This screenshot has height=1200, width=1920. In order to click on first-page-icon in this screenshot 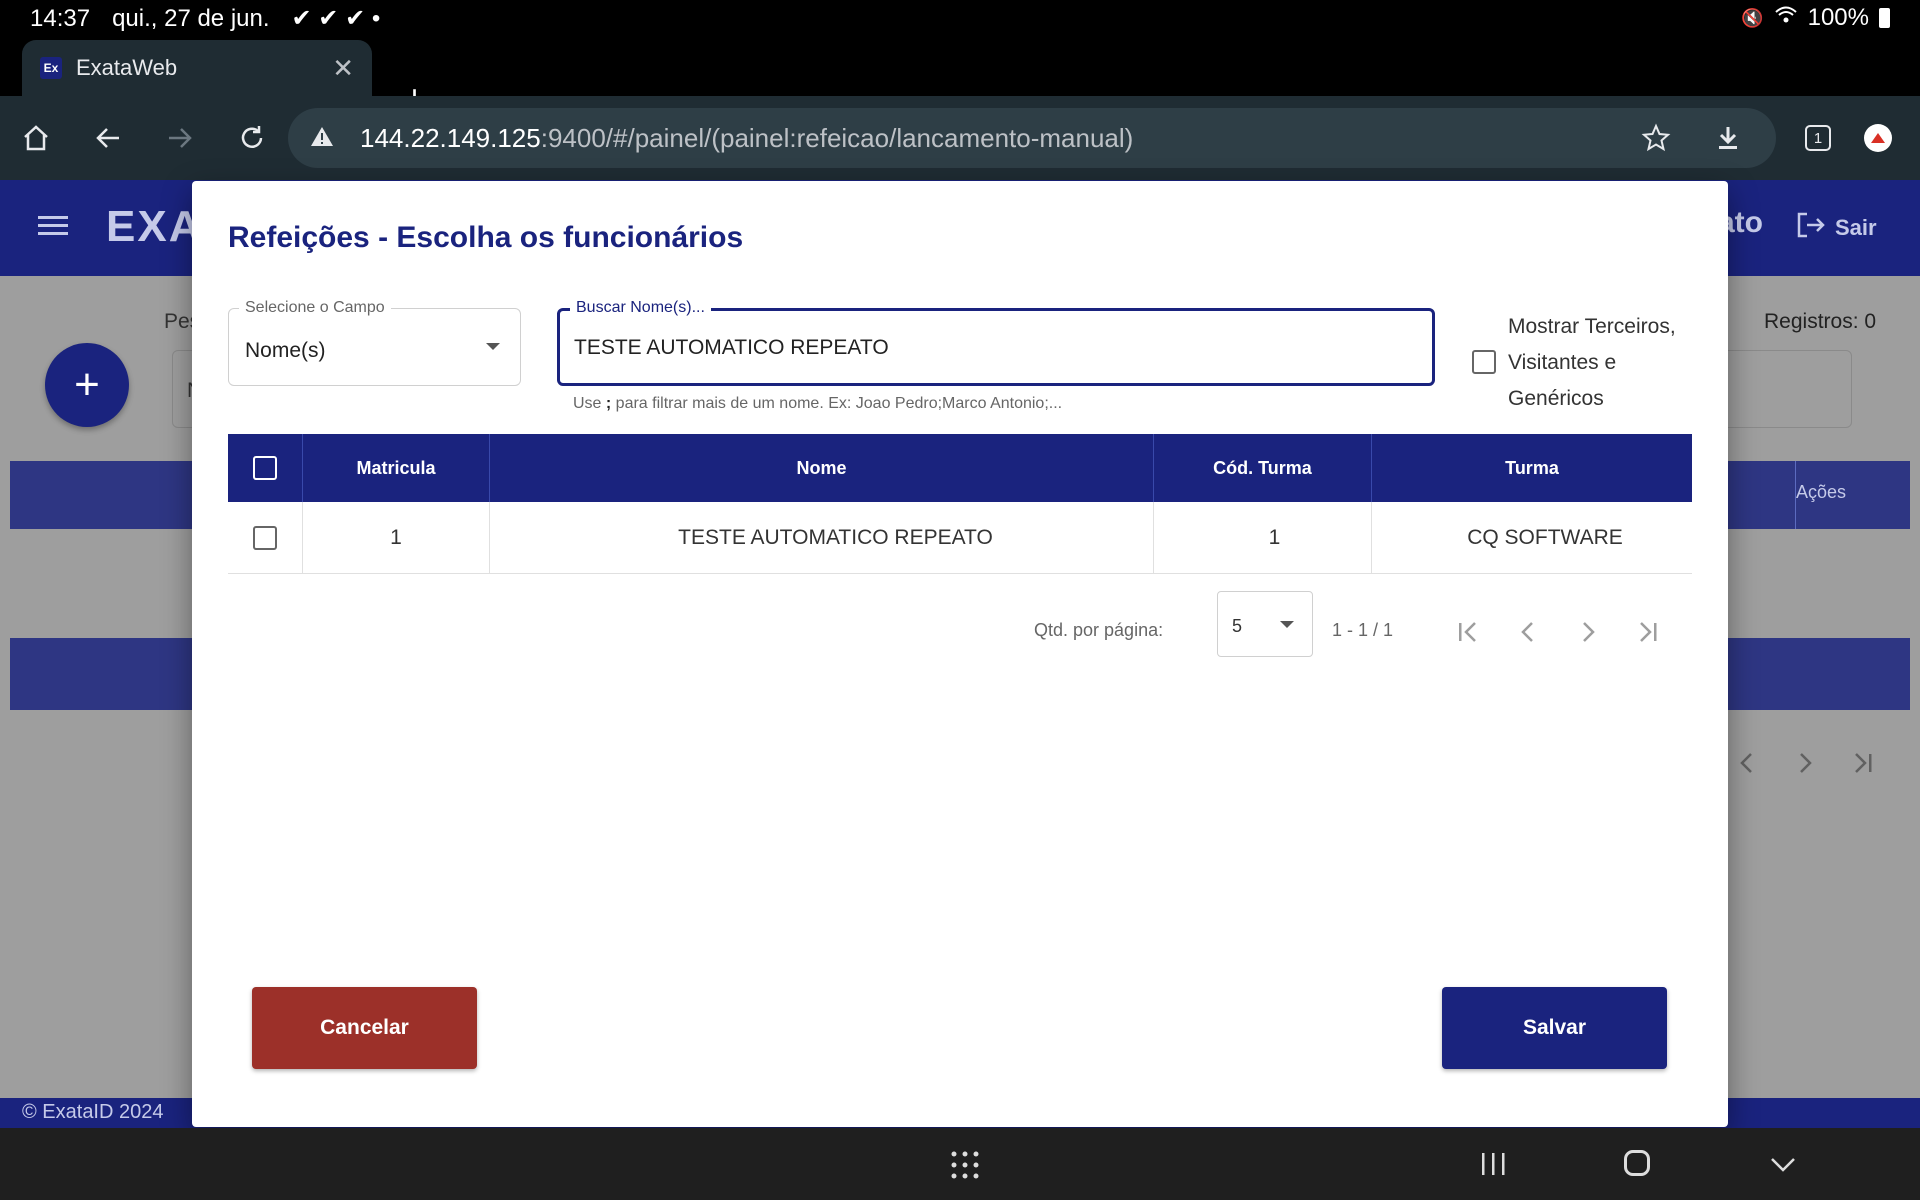, I will do `click(1467, 632)`.